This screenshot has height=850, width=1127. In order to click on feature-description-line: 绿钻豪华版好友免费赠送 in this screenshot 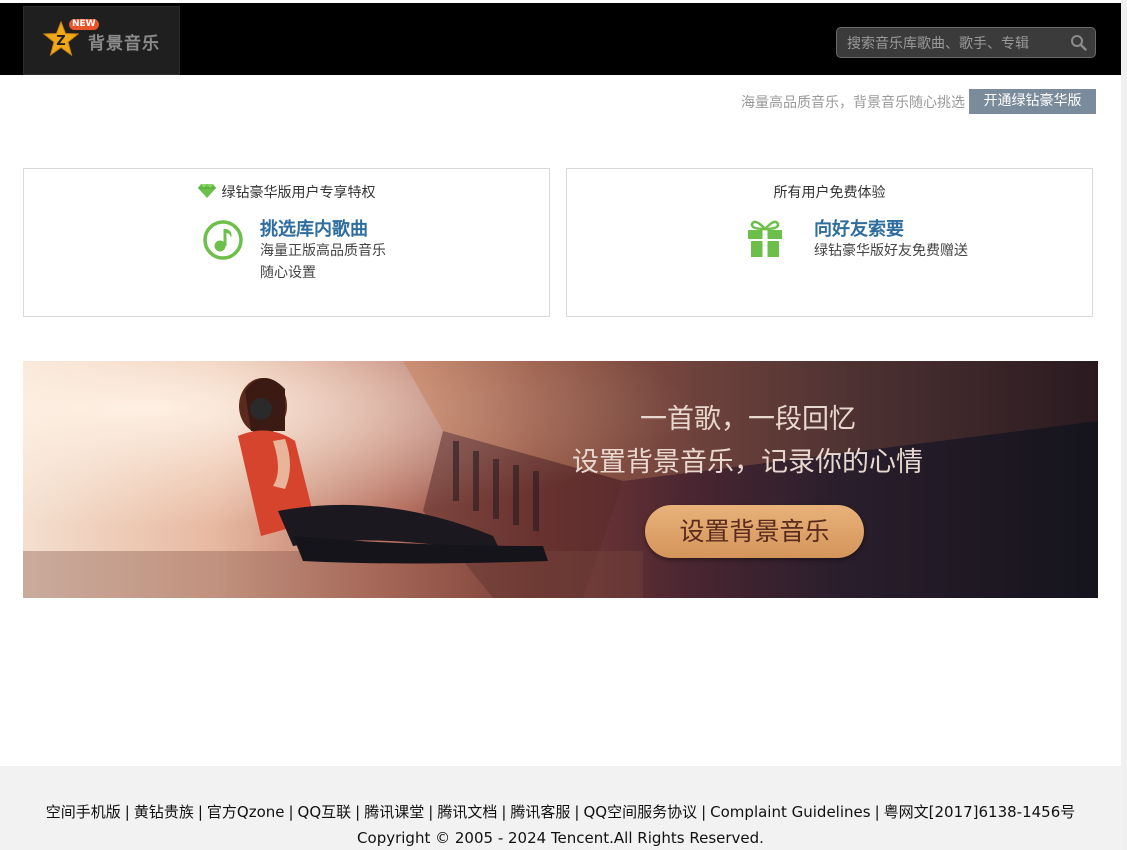, I will do `click(891, 251)`.